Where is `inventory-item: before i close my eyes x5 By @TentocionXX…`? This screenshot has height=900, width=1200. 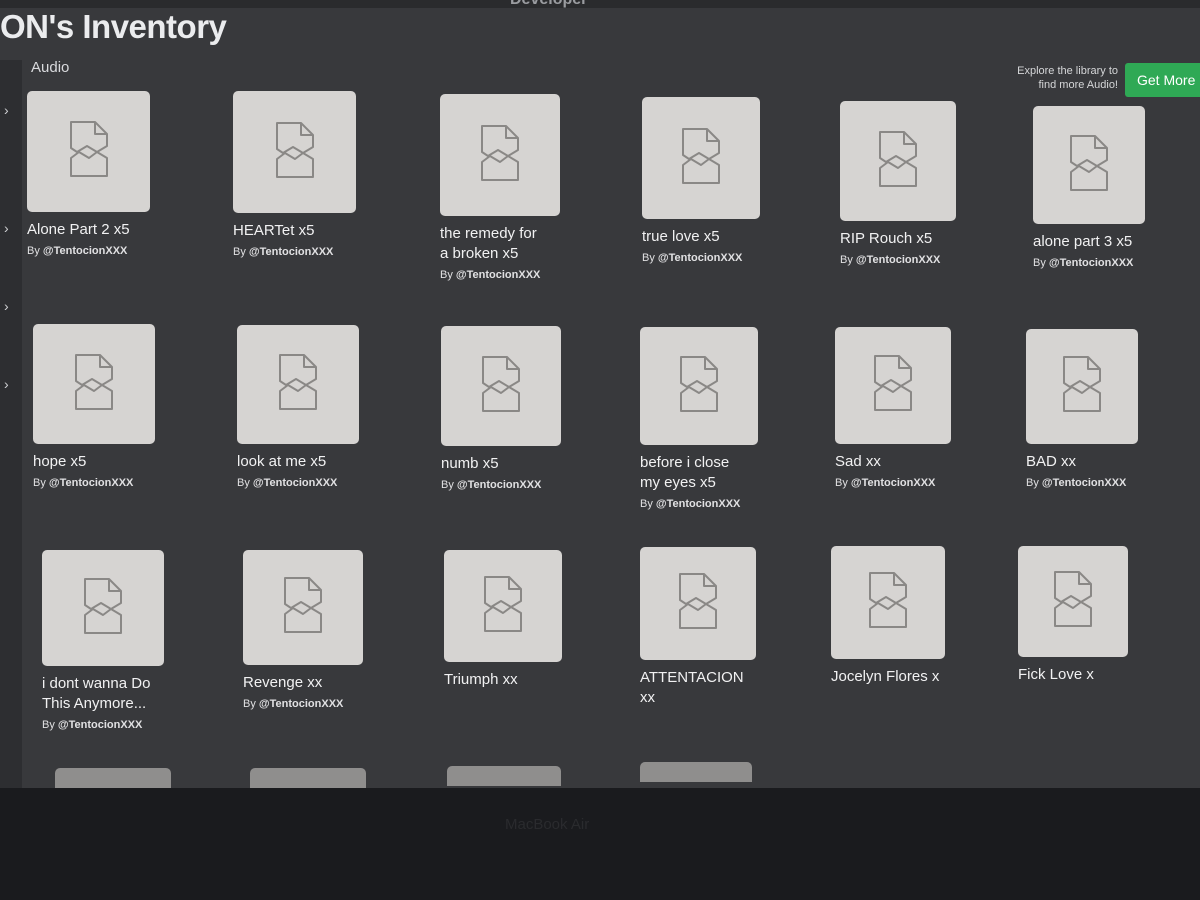 inventory-item: before i close my eyes x5 By @TentocionXX… is located at coordinates (719, 418).